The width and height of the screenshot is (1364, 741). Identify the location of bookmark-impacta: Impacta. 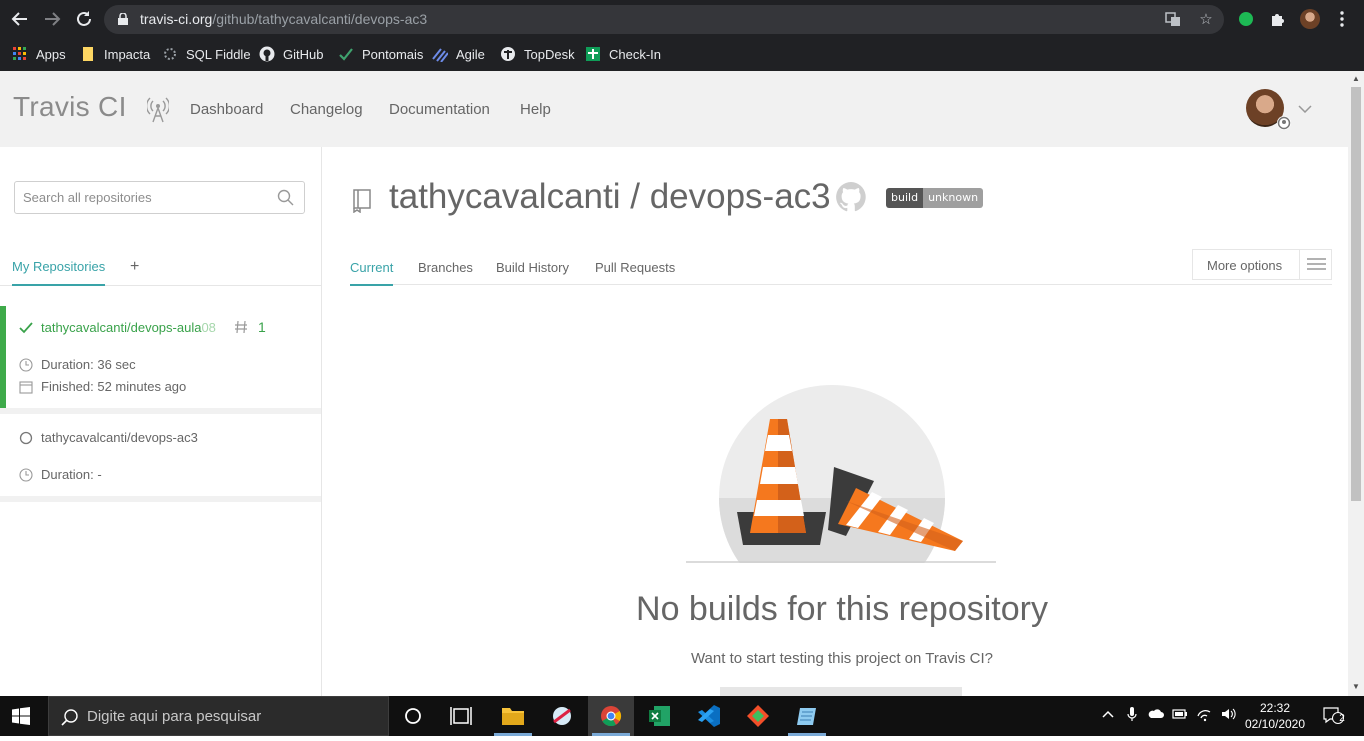
(115, 54).